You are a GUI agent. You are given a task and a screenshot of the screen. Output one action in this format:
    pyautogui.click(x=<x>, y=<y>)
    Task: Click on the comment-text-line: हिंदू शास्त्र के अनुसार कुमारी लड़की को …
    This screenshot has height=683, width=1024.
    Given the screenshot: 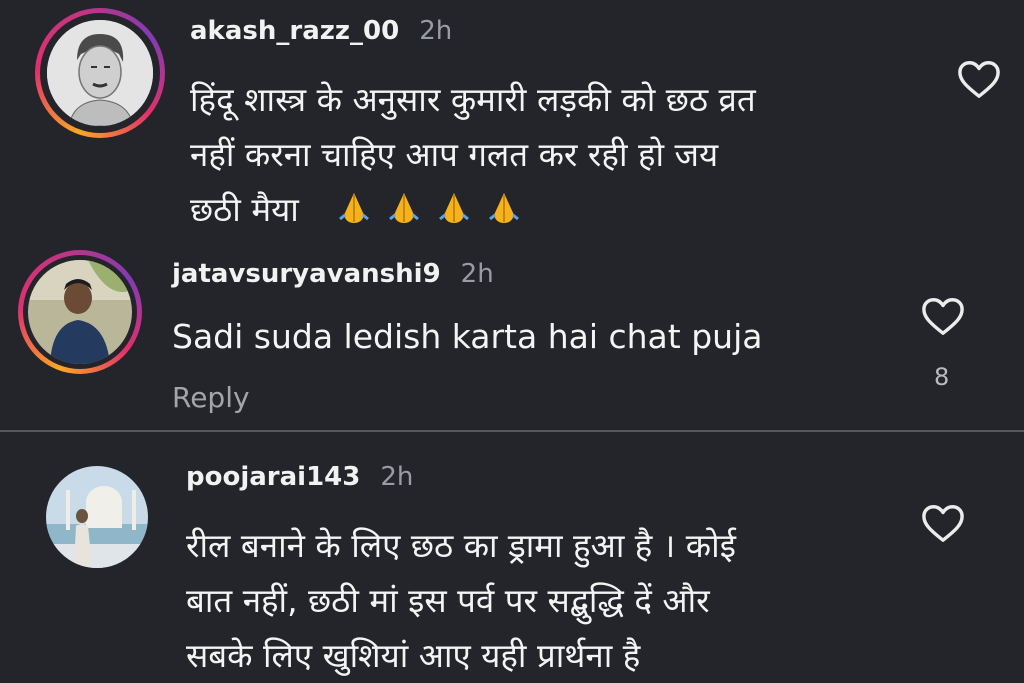 What is the action you would take?
    pyautogui.click(x=473, y=99)
    